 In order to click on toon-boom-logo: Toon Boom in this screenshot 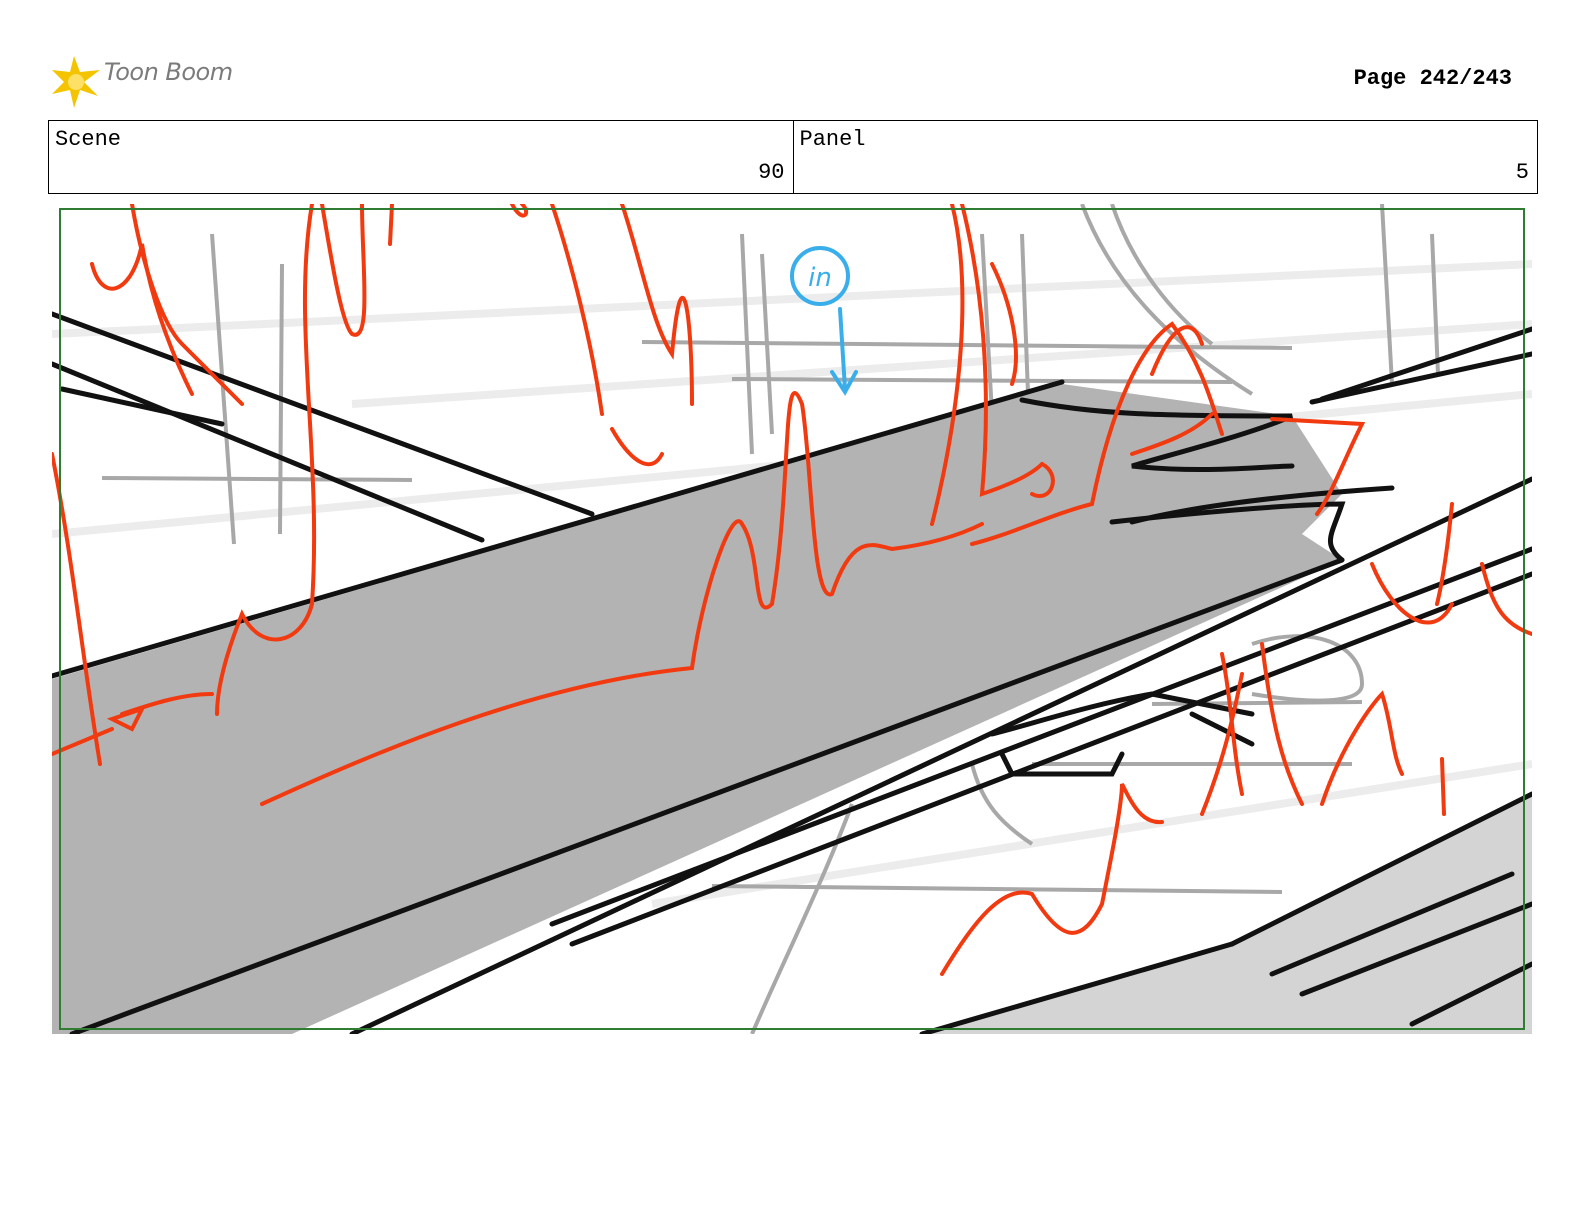, I will do `click(152, 82)`.